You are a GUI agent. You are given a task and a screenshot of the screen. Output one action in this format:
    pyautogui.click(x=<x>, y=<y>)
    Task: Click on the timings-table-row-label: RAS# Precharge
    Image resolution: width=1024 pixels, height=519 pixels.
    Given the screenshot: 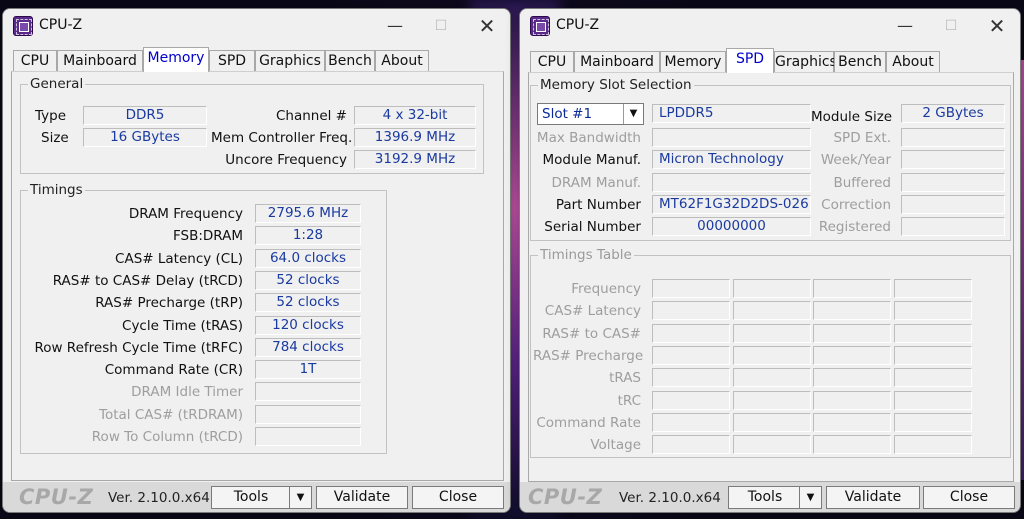 What is the action you would take?
    pyautogui.click(x=588, y=355)
    